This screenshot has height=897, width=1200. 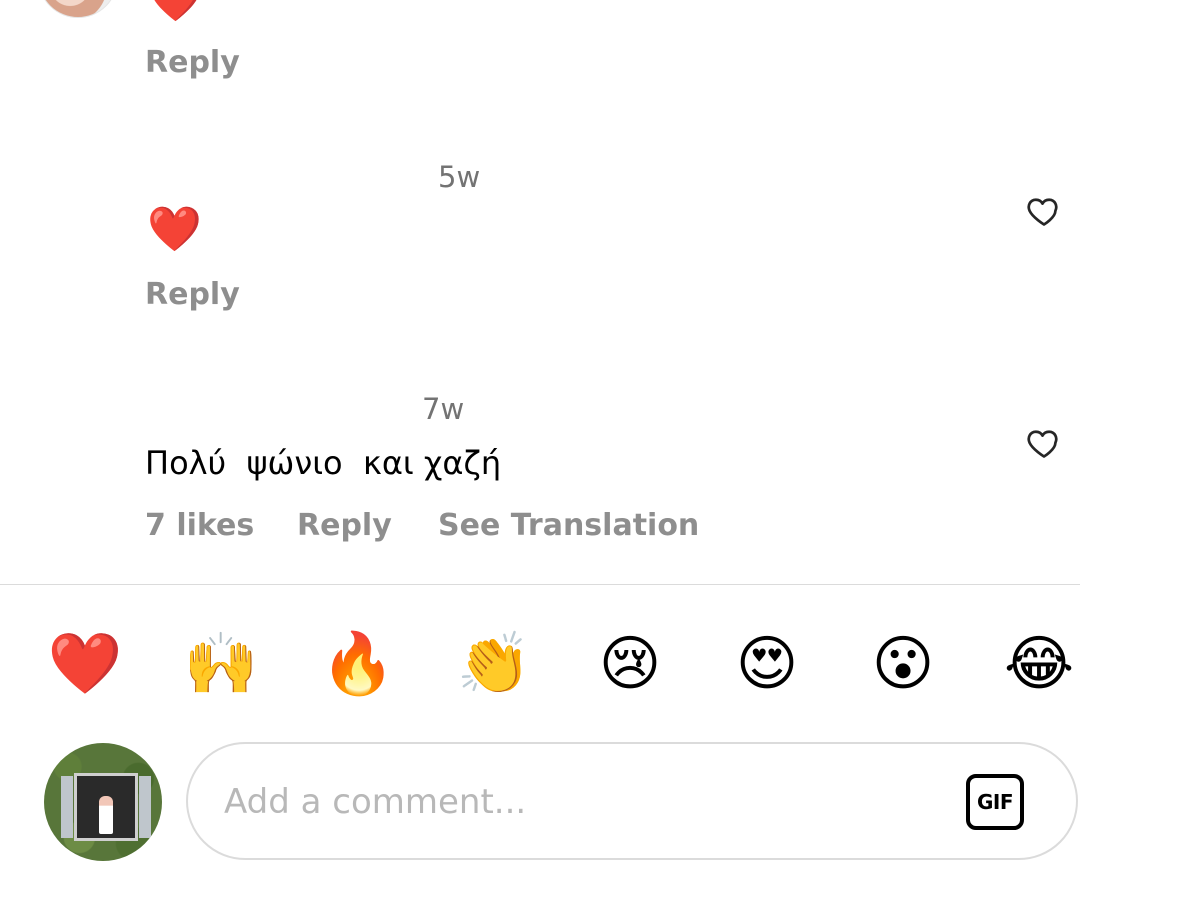 I want to click on reaction-raised-hands: 🙌, so click(x=221, y=664).